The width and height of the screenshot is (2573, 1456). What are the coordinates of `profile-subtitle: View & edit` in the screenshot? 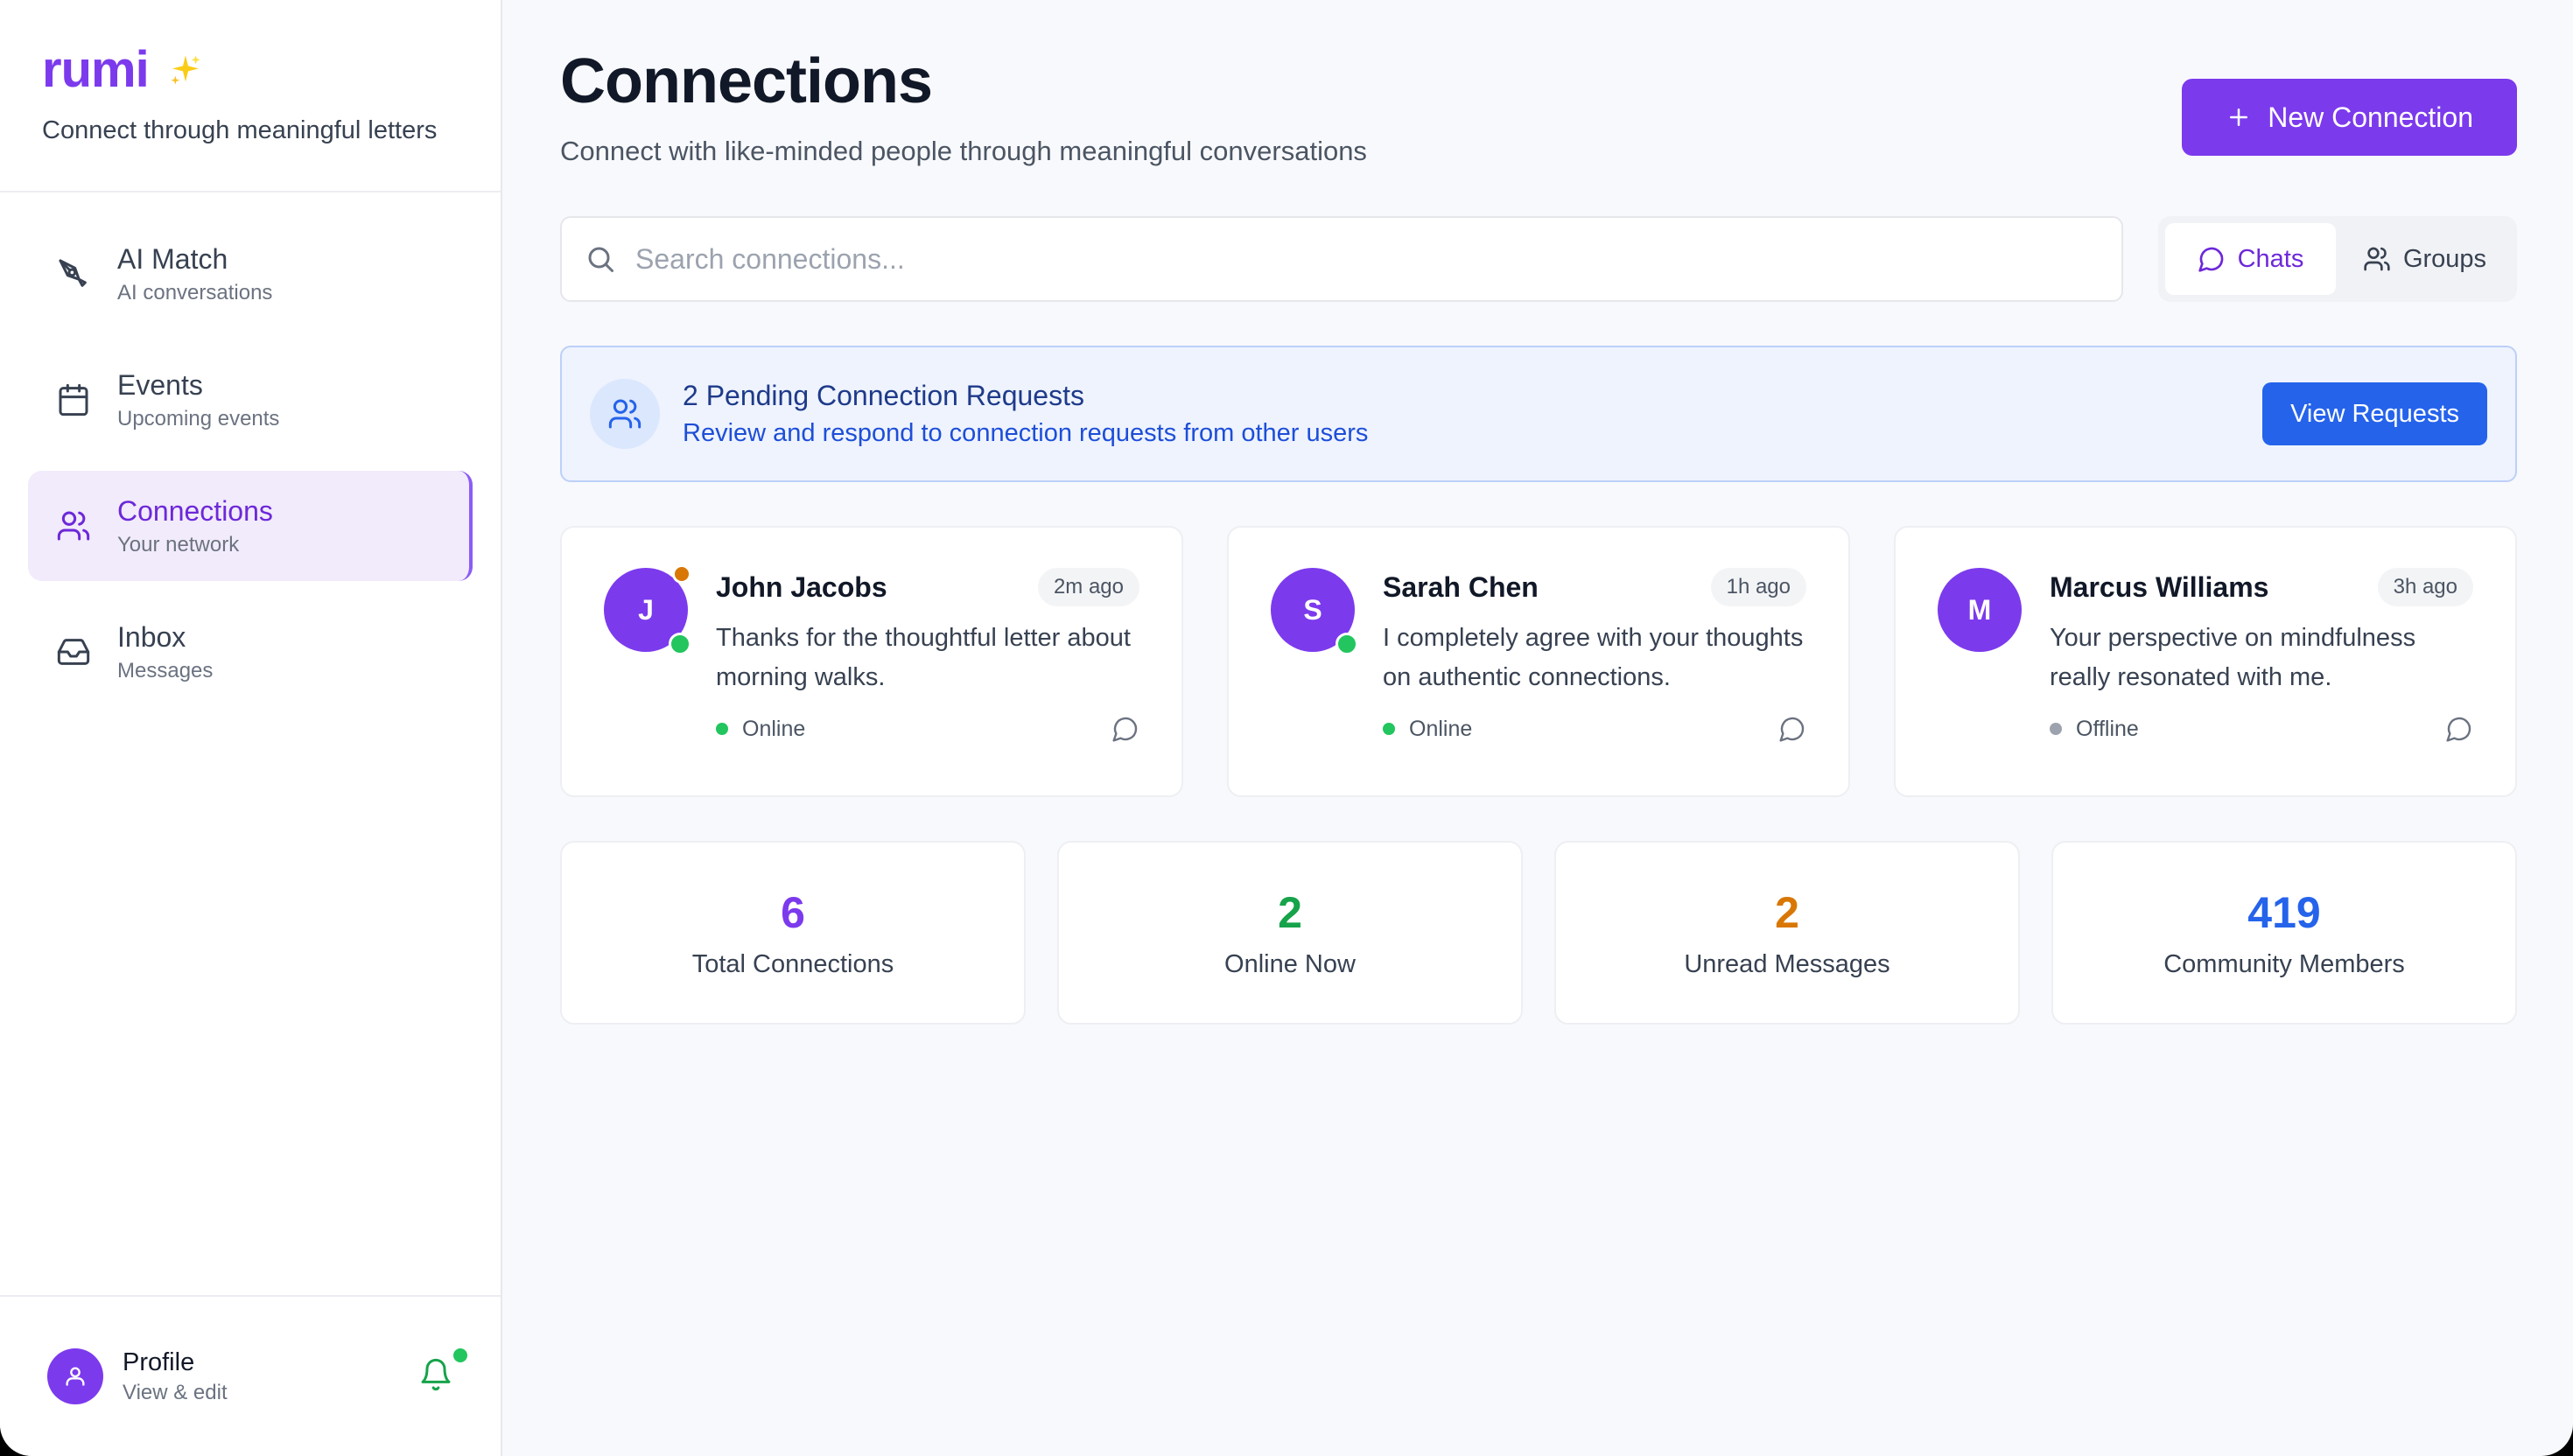 It's located at (175, 1392).